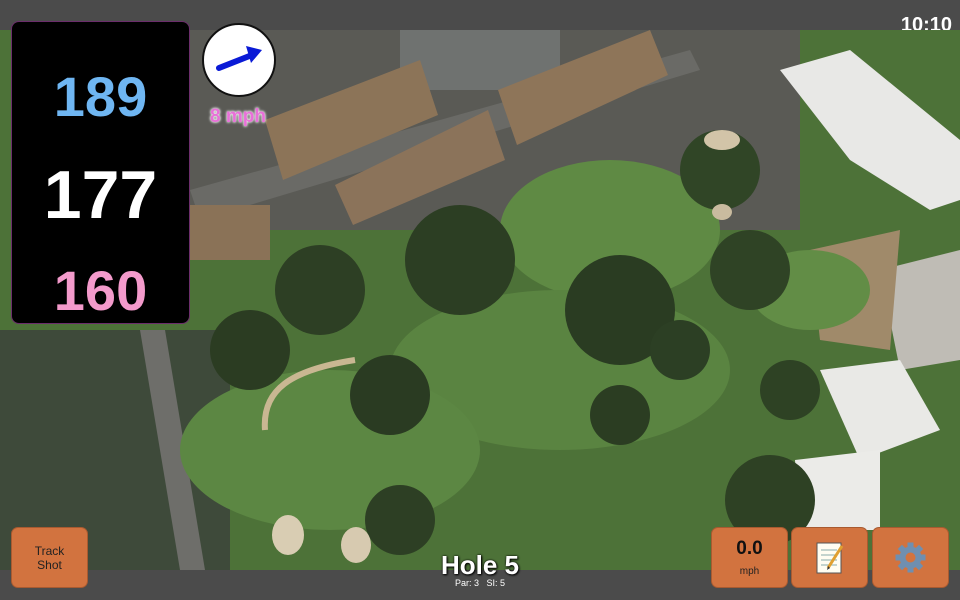  I want to click on speed-unit: mph, so click(749, 571).